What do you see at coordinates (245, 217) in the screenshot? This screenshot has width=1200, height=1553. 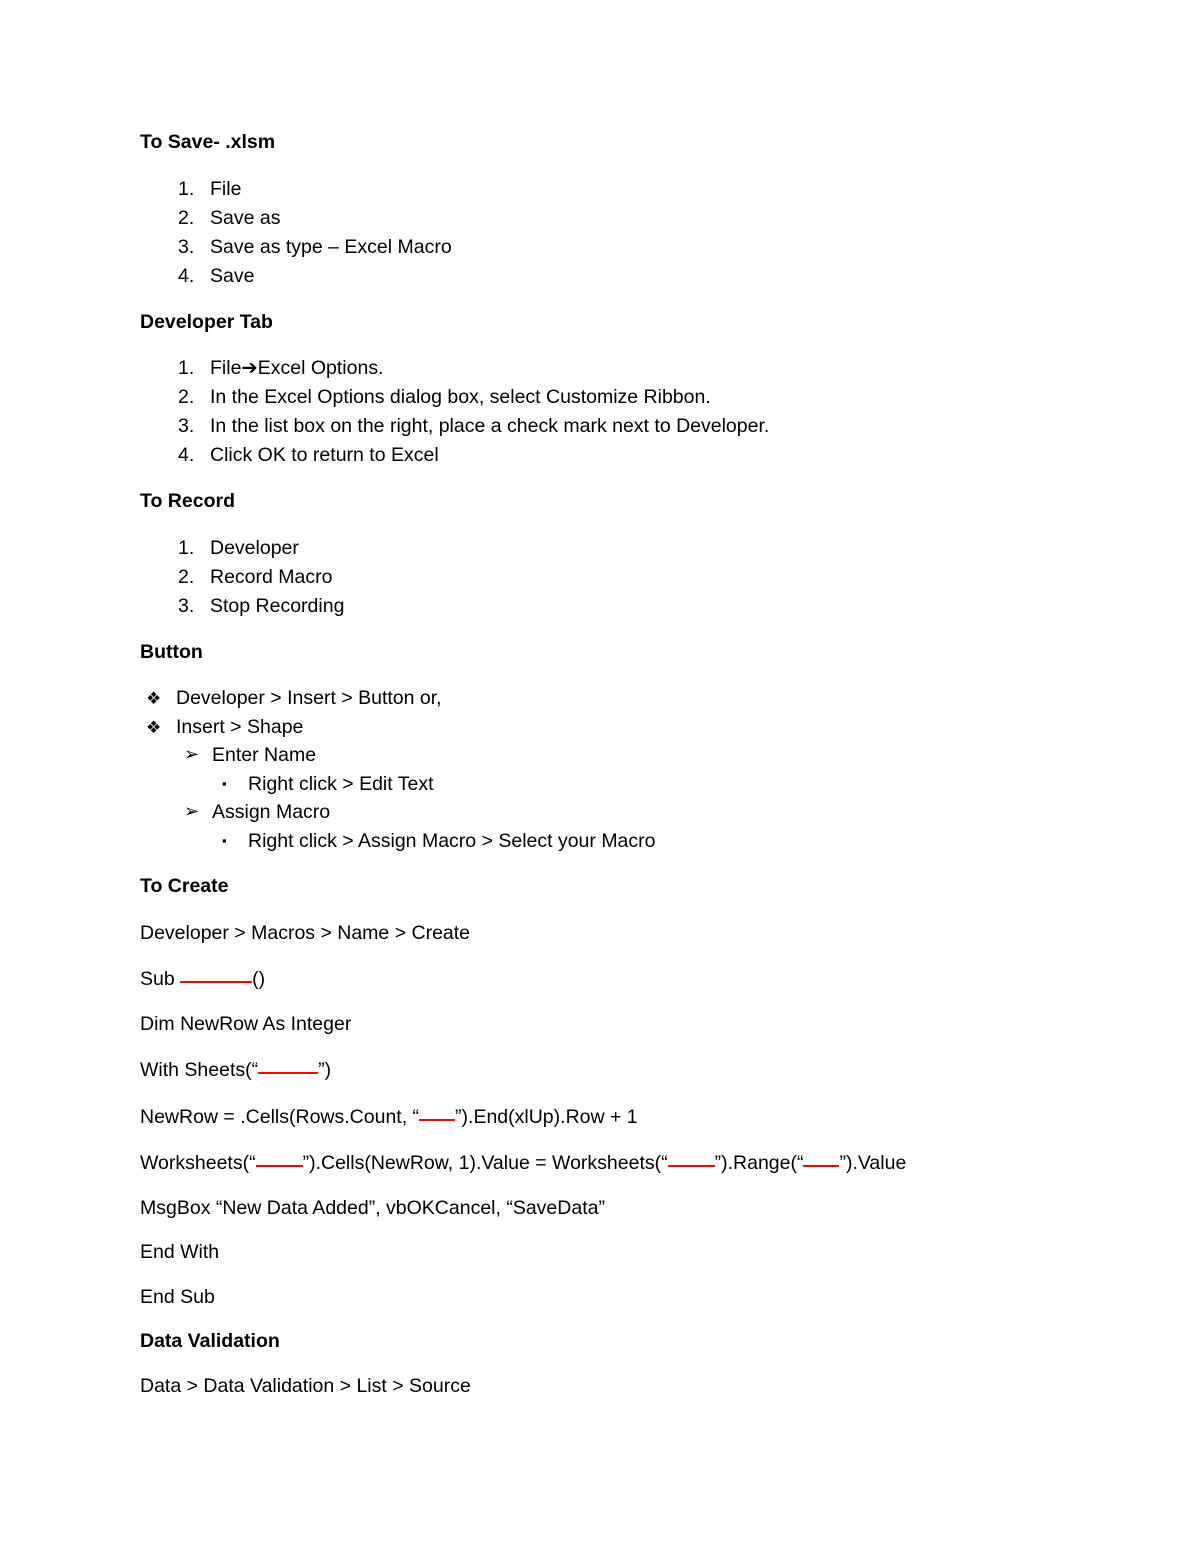 I see `list-item-label: Save as` at bounding box center [245, 217].